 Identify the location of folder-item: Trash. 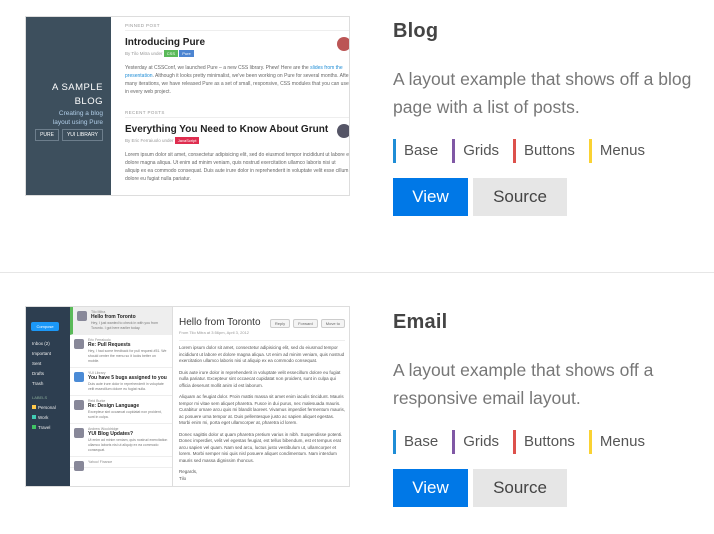
(38, 383).